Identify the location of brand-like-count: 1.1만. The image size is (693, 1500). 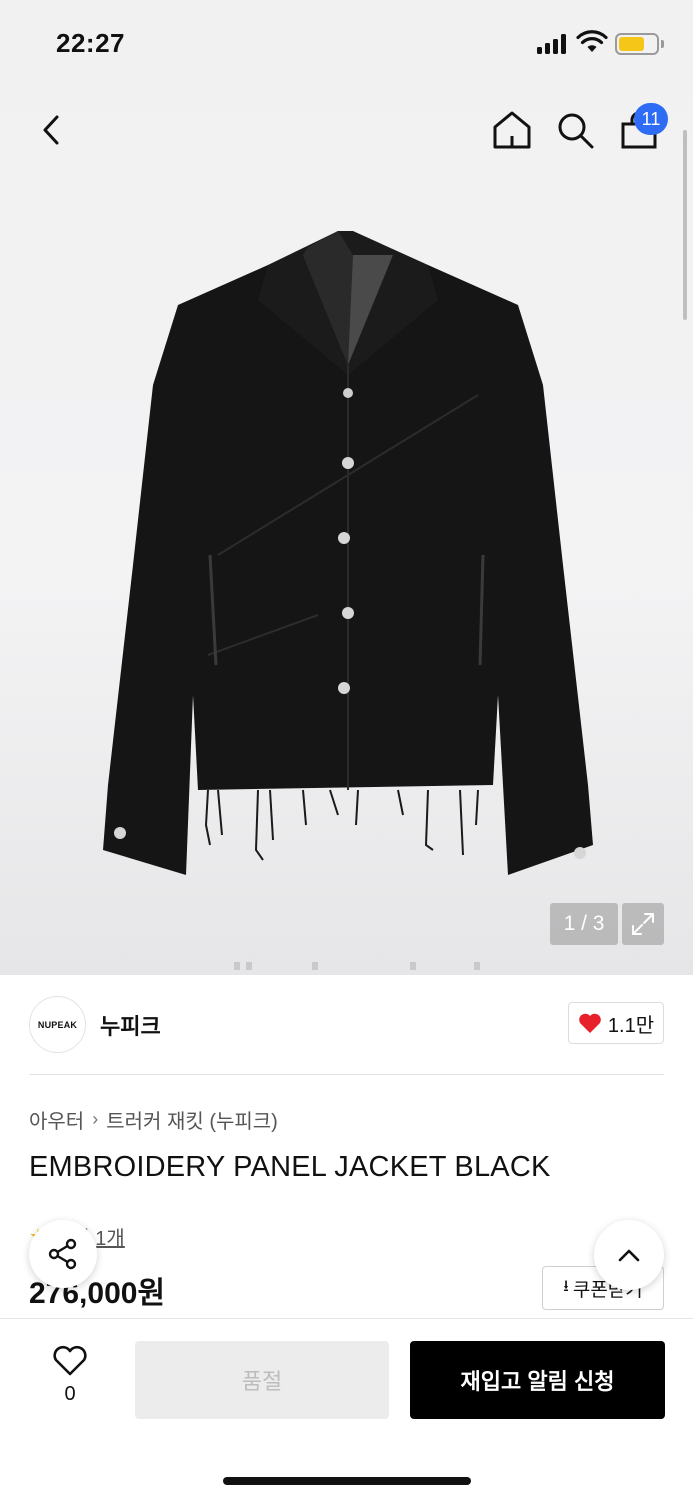
(631, 1025).